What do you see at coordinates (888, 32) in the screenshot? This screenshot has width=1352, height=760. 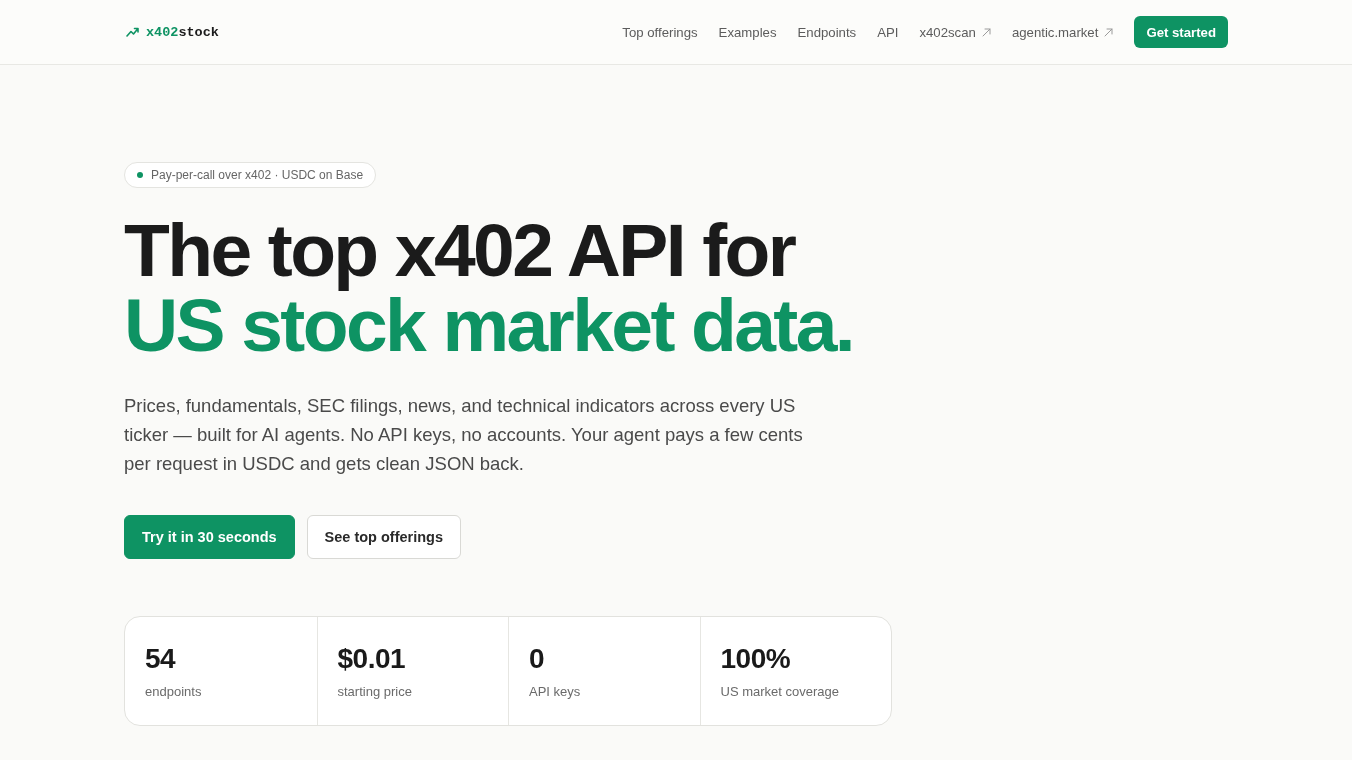 I see `nav-link: API` at bounding box center [888, 32].